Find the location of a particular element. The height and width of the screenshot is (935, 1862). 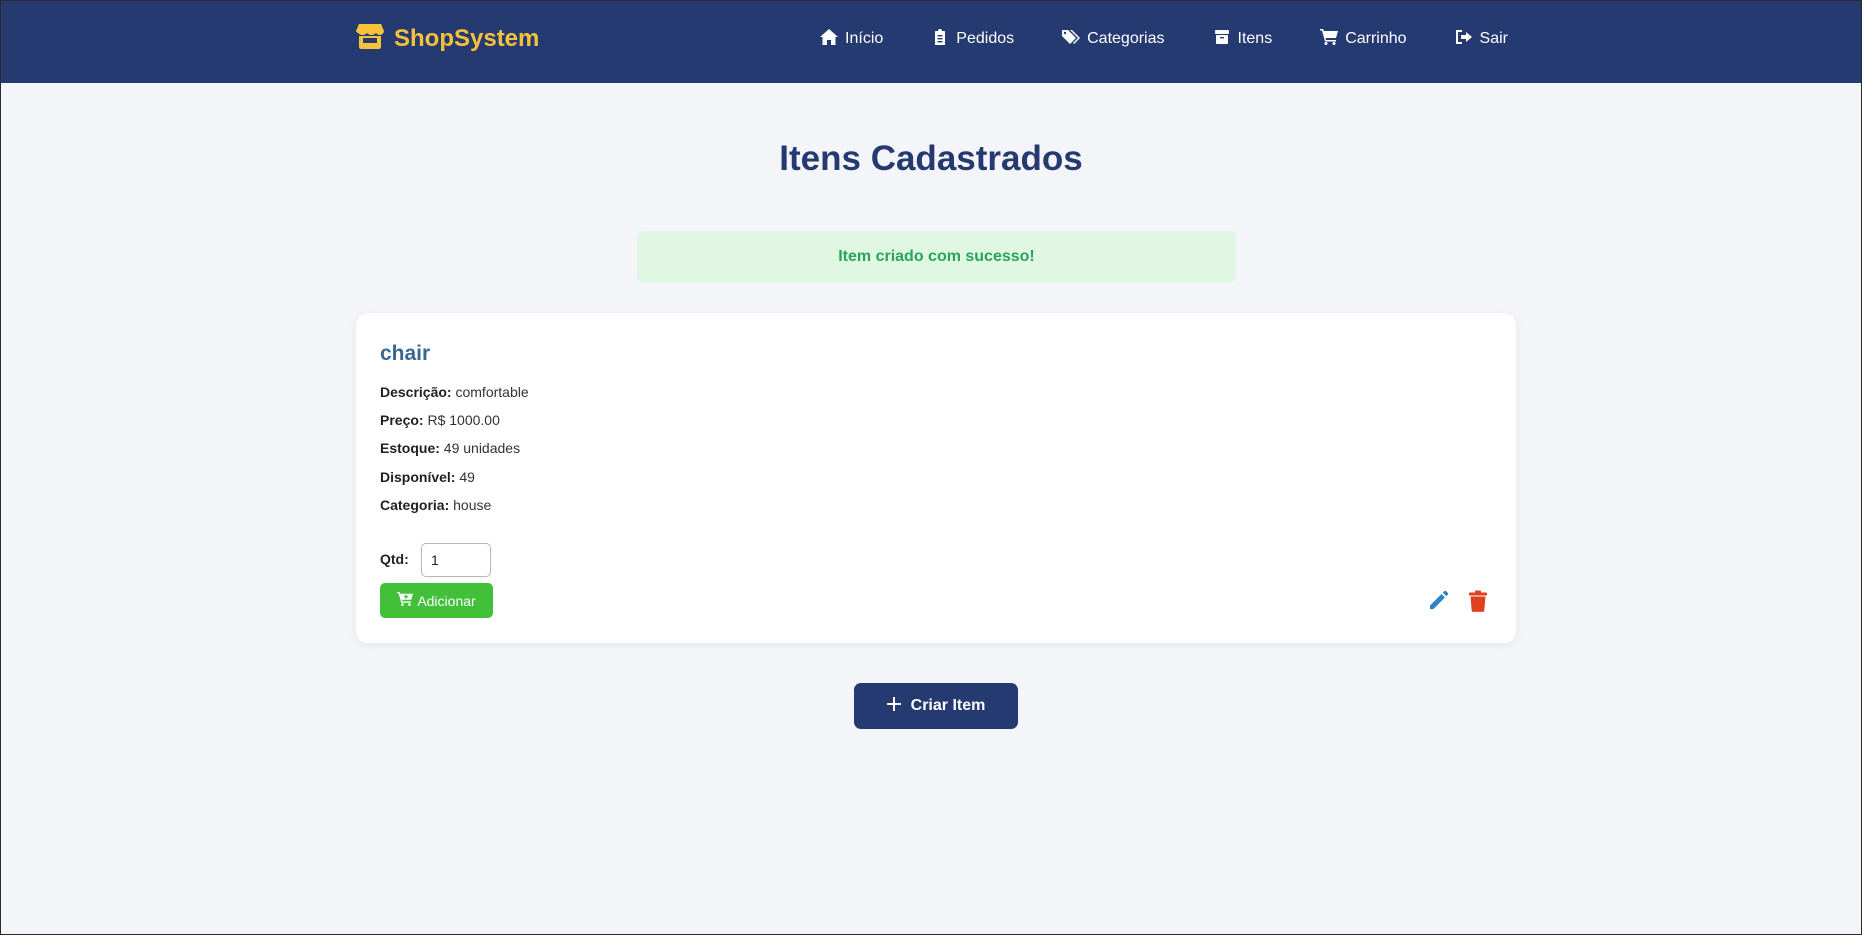

add-to-cart-button: Adicionar is located at coordinates (436, 600).